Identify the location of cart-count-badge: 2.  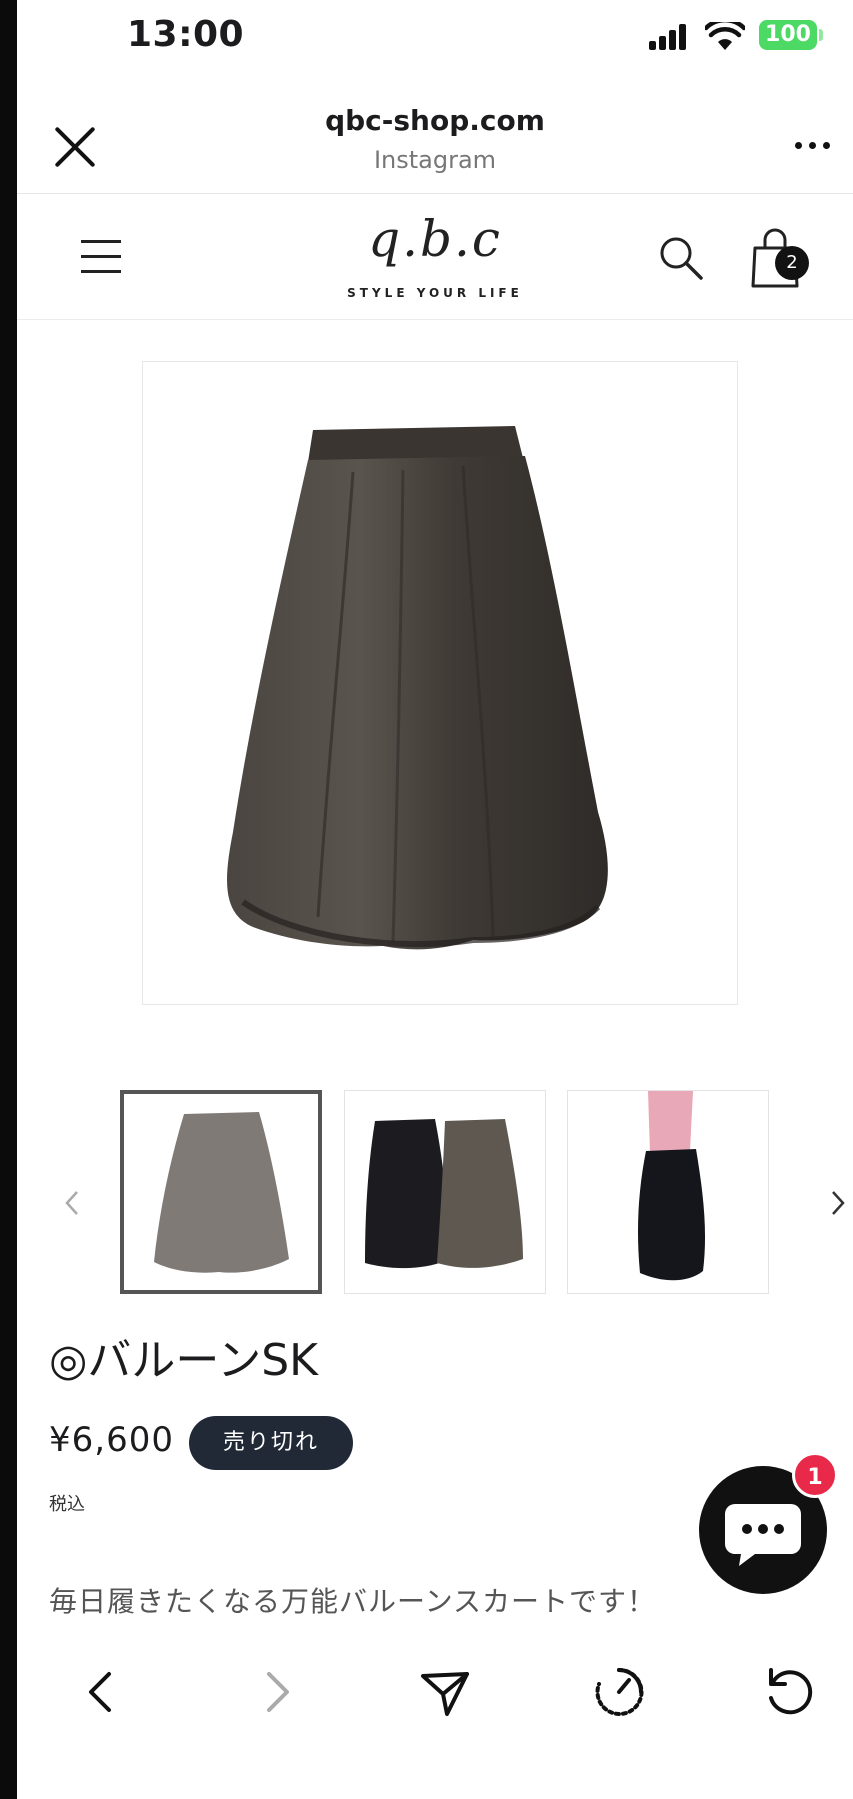
(792, 263).